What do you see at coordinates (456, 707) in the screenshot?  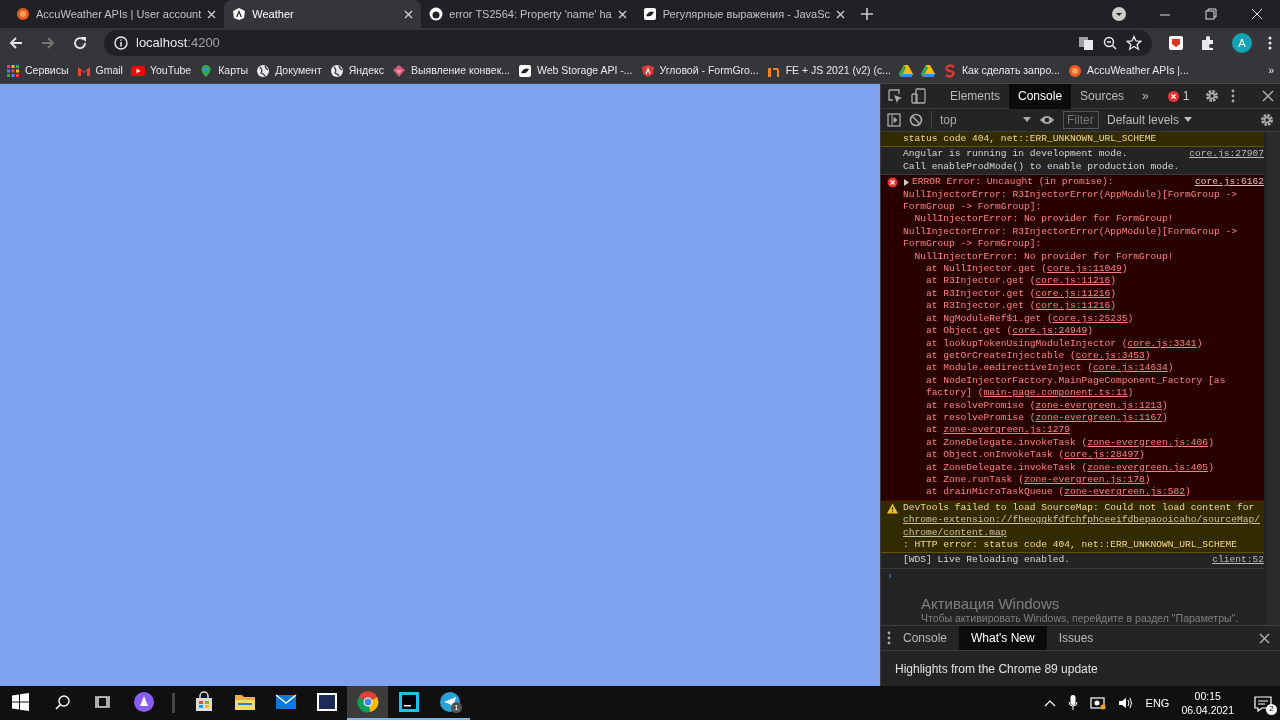 I see `notification-badge: 1` at bounding box center [456, 707].